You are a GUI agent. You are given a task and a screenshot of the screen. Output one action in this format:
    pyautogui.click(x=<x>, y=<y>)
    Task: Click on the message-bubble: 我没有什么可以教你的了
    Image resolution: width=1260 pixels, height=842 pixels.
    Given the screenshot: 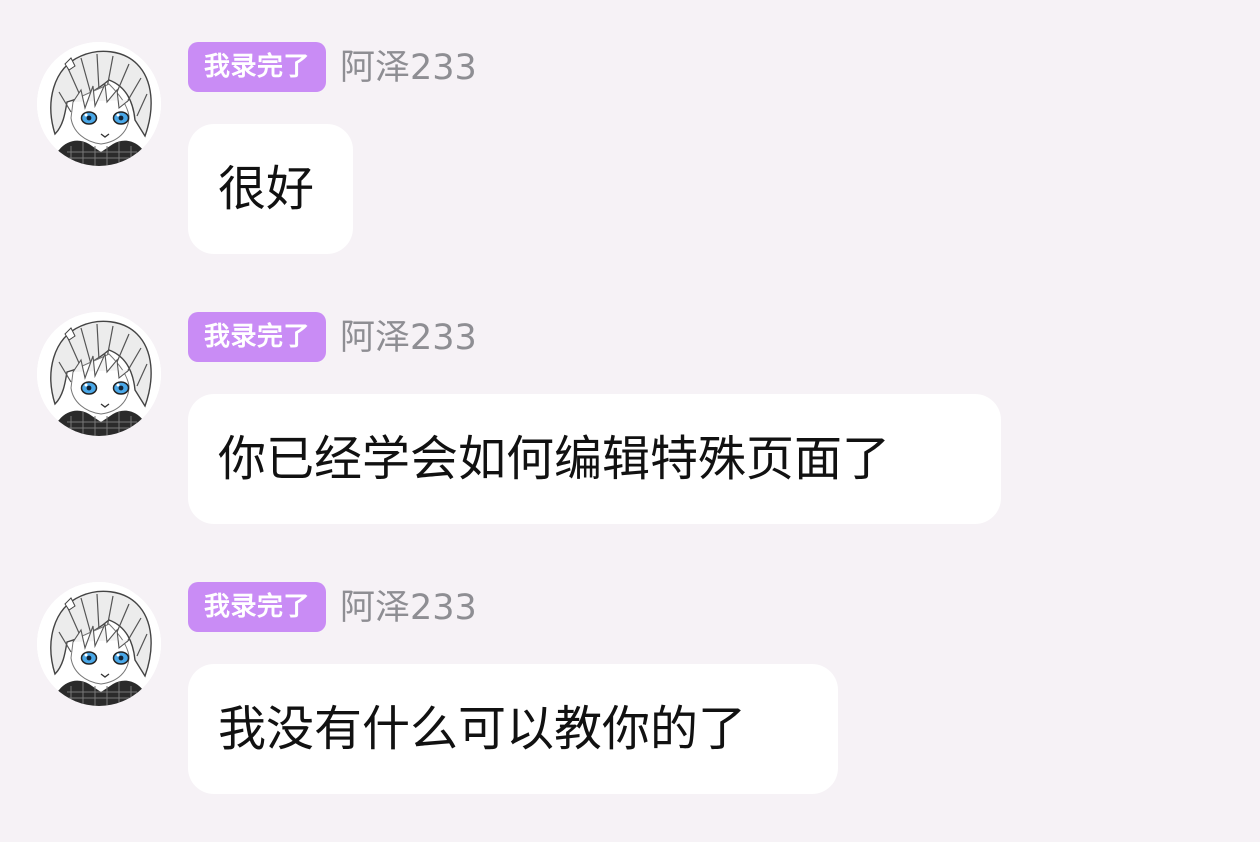 What is the action you would take?
    pyautogui.click(x=513, y=729)
    